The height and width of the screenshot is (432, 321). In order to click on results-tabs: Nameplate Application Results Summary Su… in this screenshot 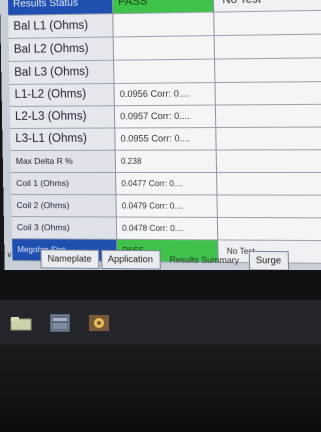, I will do `click(164, 260)`.